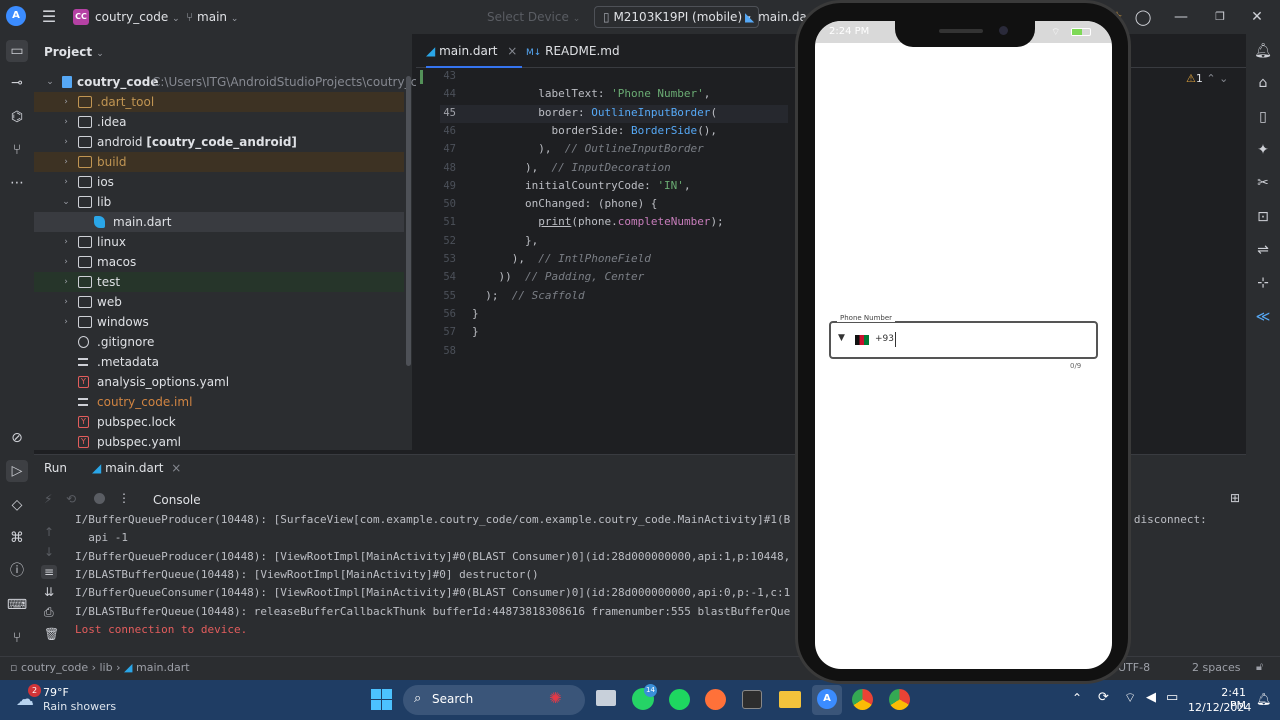  Describe the element at coordinates (1263, 217) in the screenshot. I see `emulator-icon: ⊡` at that location.